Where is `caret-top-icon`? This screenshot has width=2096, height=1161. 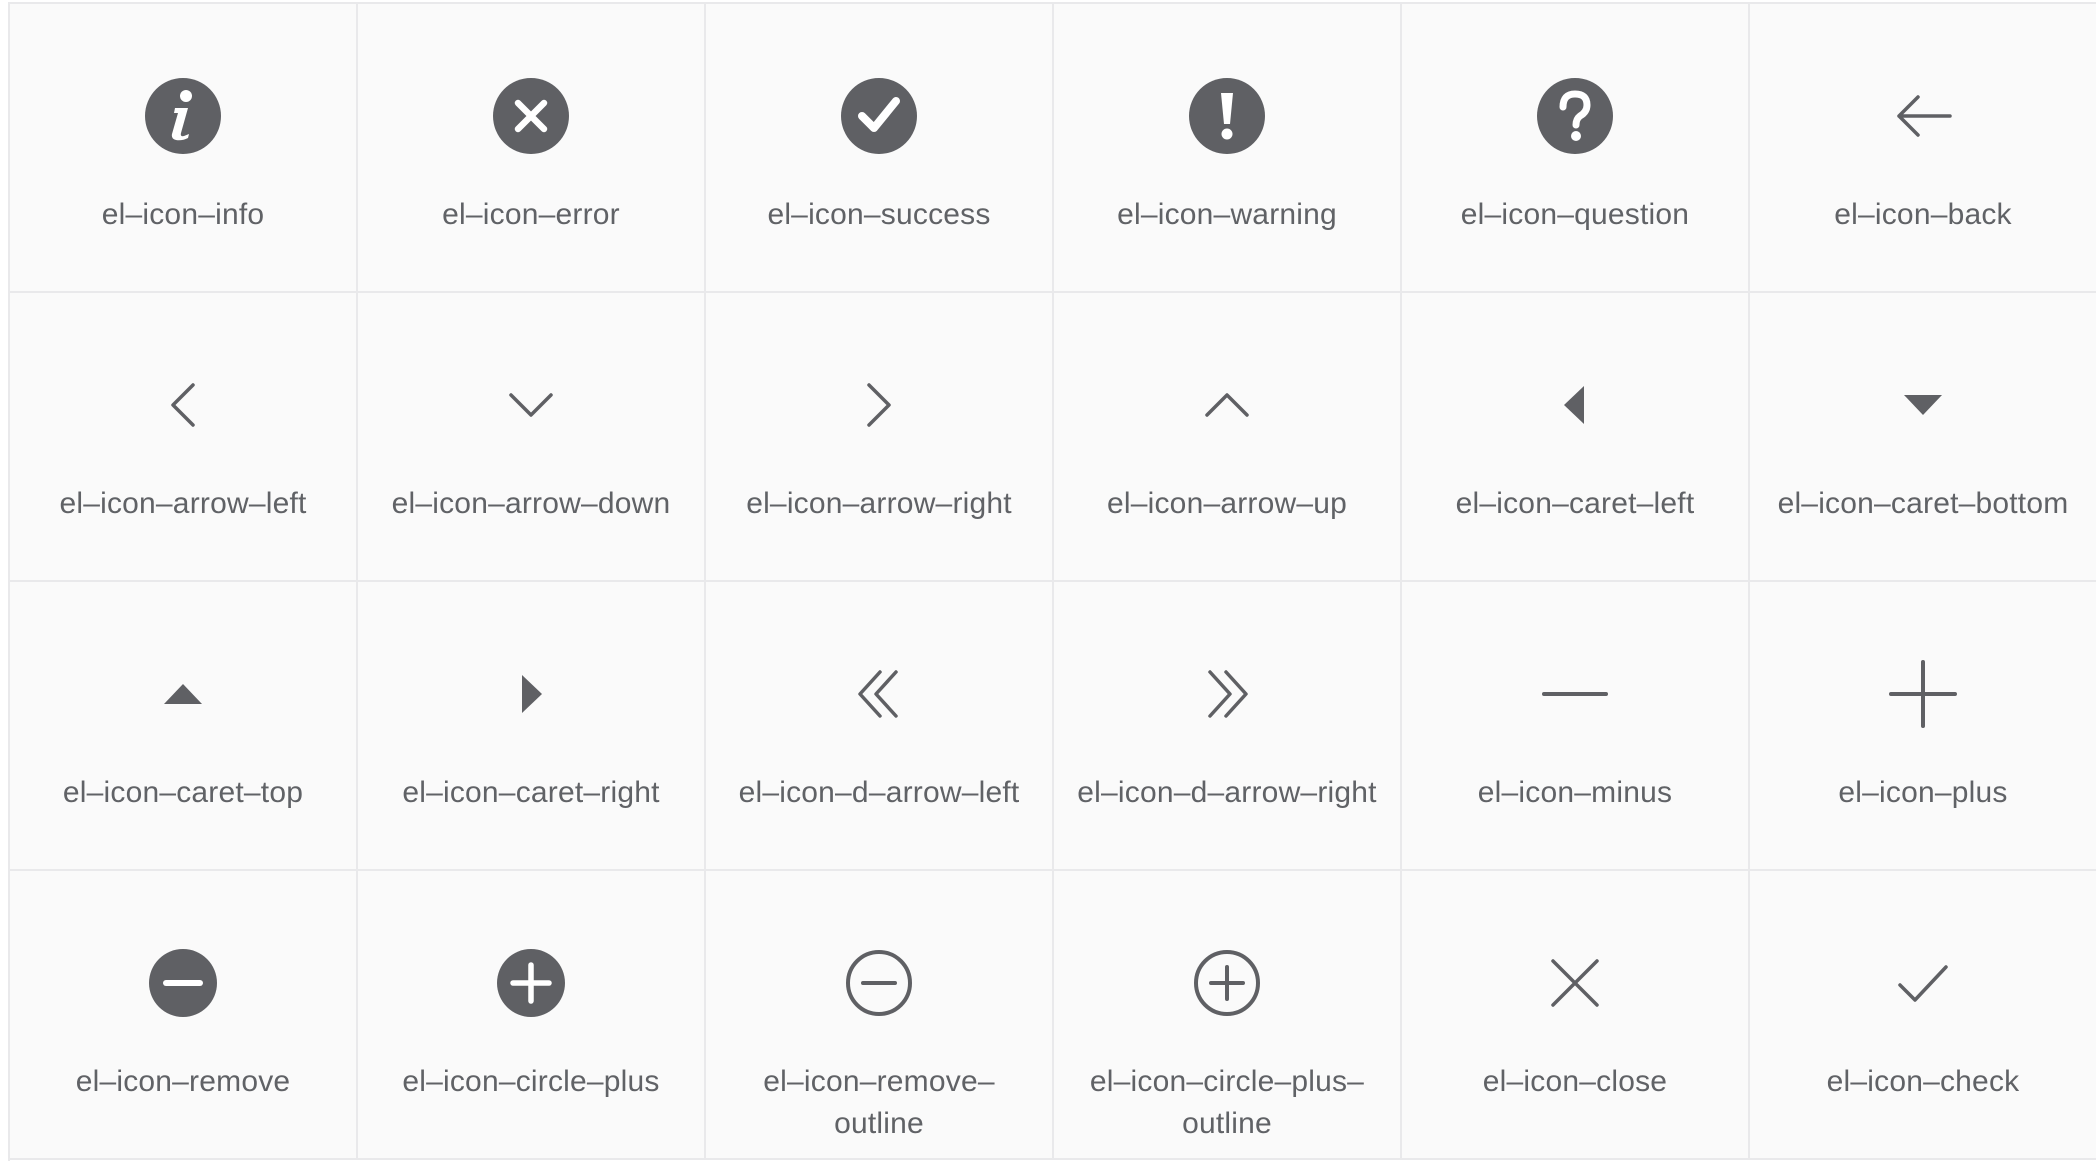
caret-top-icon is located at coordinates (183, 694).